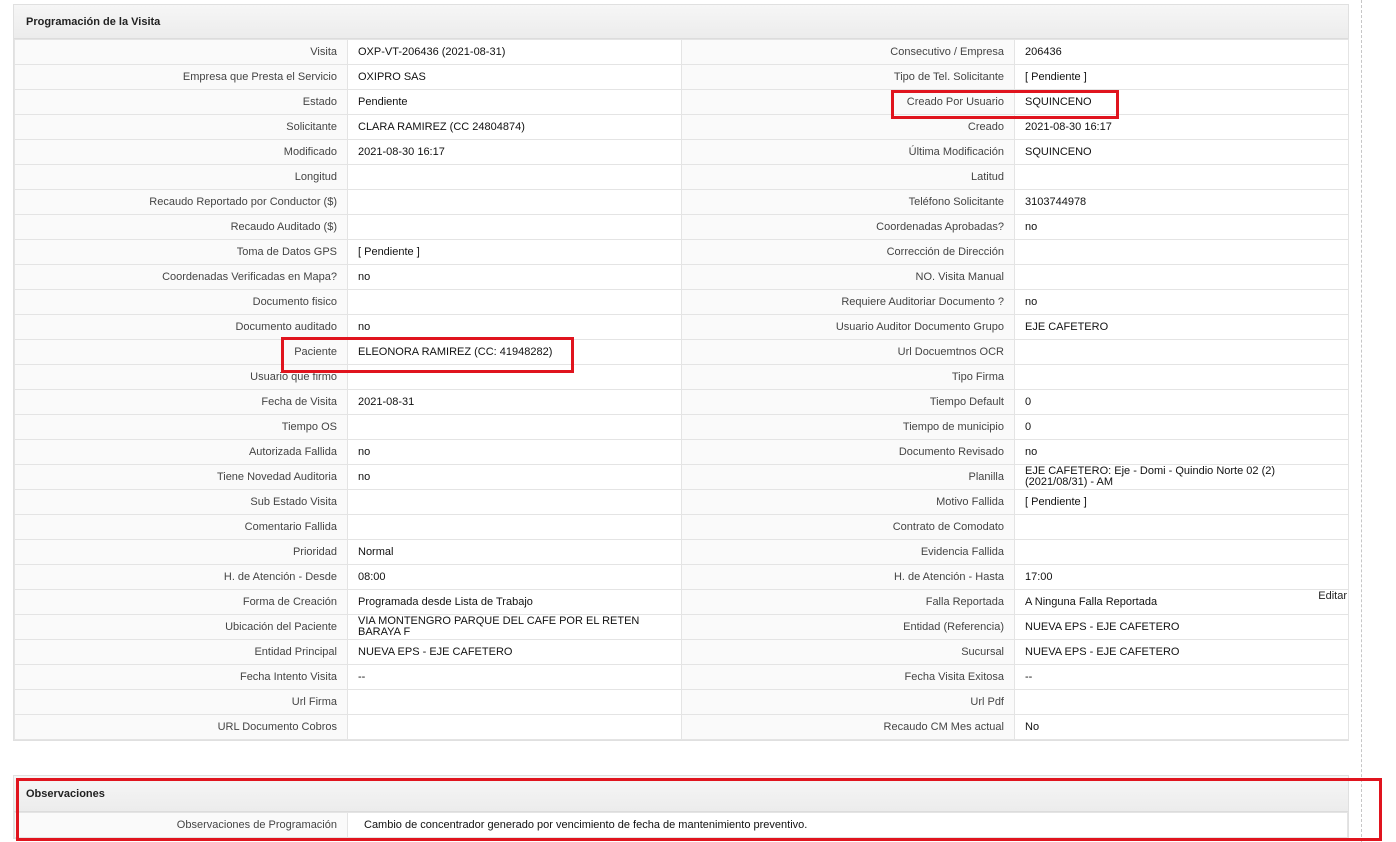 The image size is (1396, 842). What do you see at coordinates (1181, 52) in the screenshot?
I see `field-value: 206436` at bounding box center [1181, 52].